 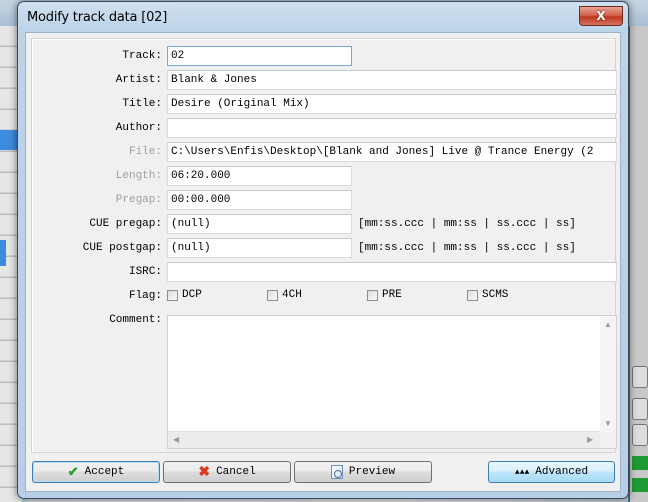 I want to click on preview-button-label: Preview, so click(x=372, y=472).